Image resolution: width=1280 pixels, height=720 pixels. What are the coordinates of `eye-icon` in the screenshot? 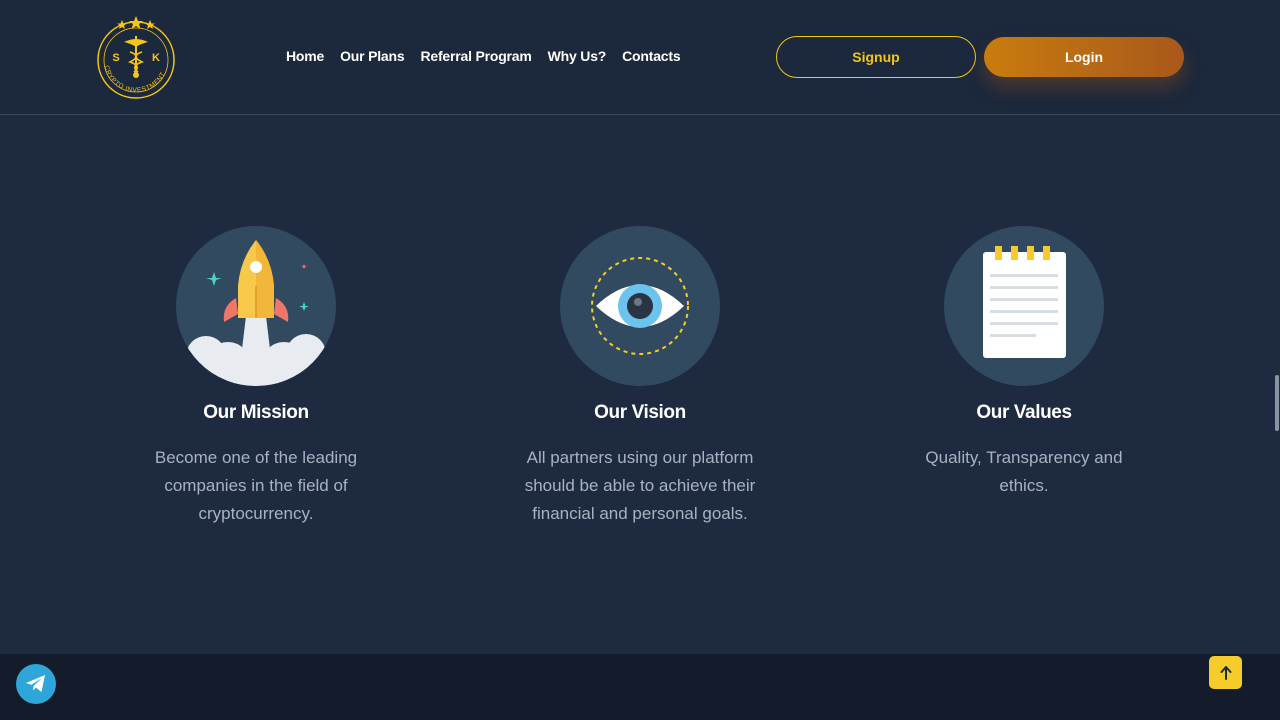 It's located at (640, 306).